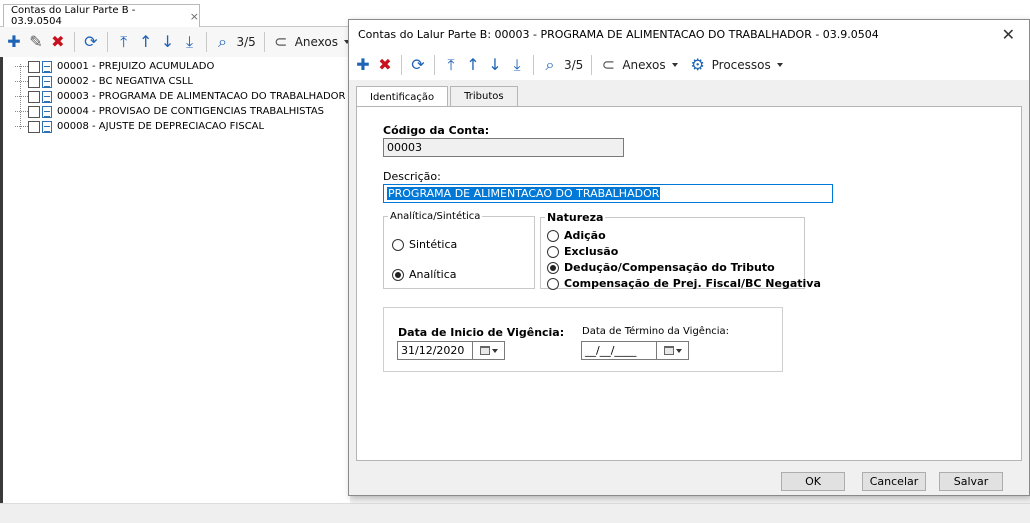 The width and height of the screenshot is (1030, 523). What do you see at coordinates (435, 350) in the screenshot?
I see `inicio-vigencia-input: 31/12/2020` at bounding box center [435, 350].